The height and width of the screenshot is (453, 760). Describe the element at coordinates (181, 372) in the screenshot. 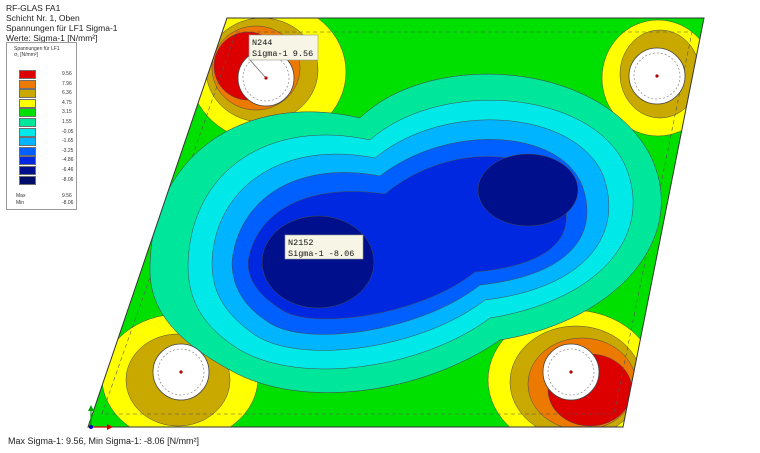

I see `support-hole-bottom-left` at that location.